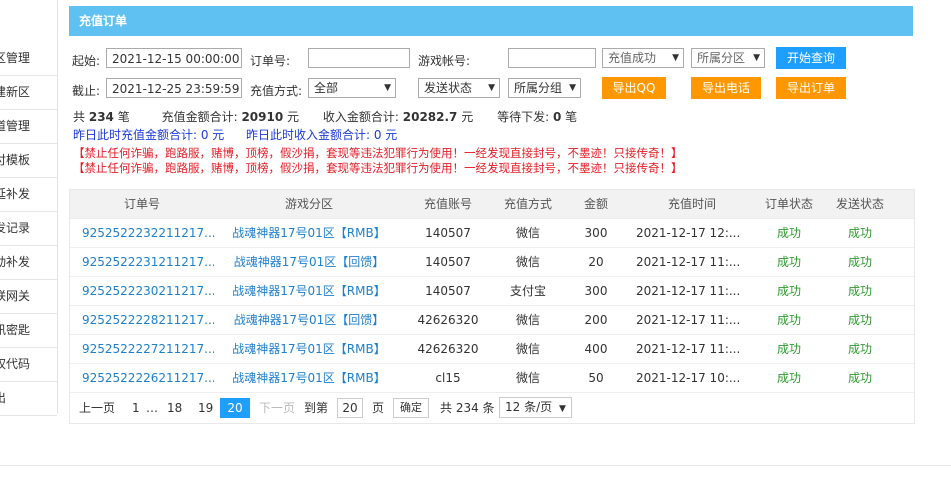 The image size is (951, 482). Describe the element at coordinates (28, 399) in the screenshot. I see `sidebar-item-logout: 出` at that location.